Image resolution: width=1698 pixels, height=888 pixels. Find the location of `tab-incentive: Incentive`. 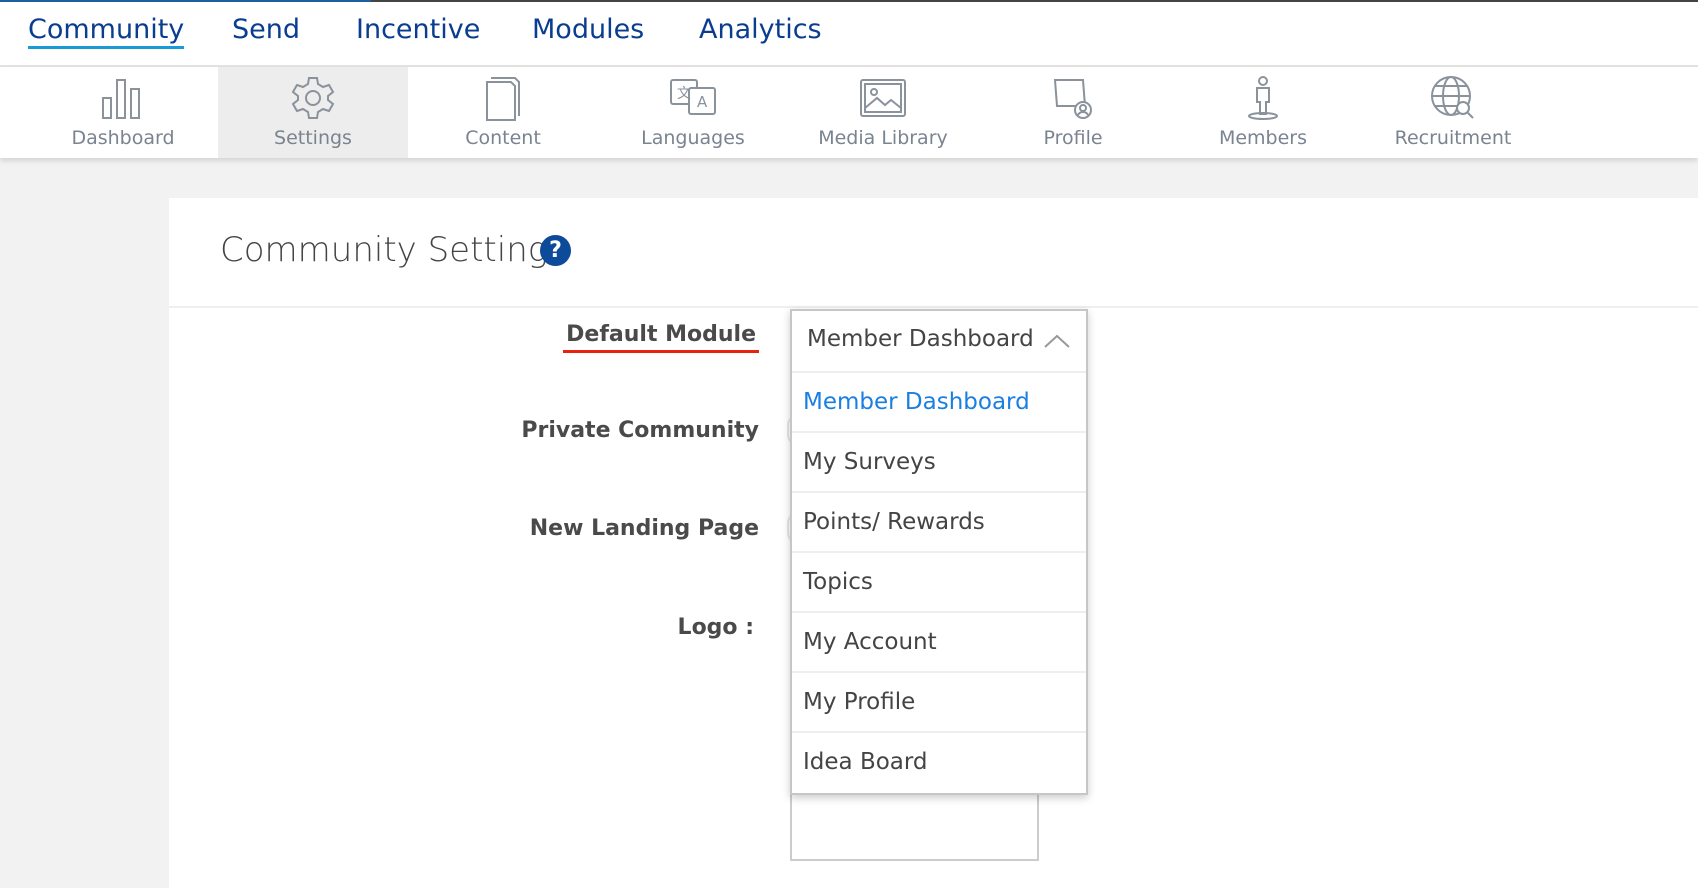

tab-incentive: Incentive is located at coordinates (418, 29).